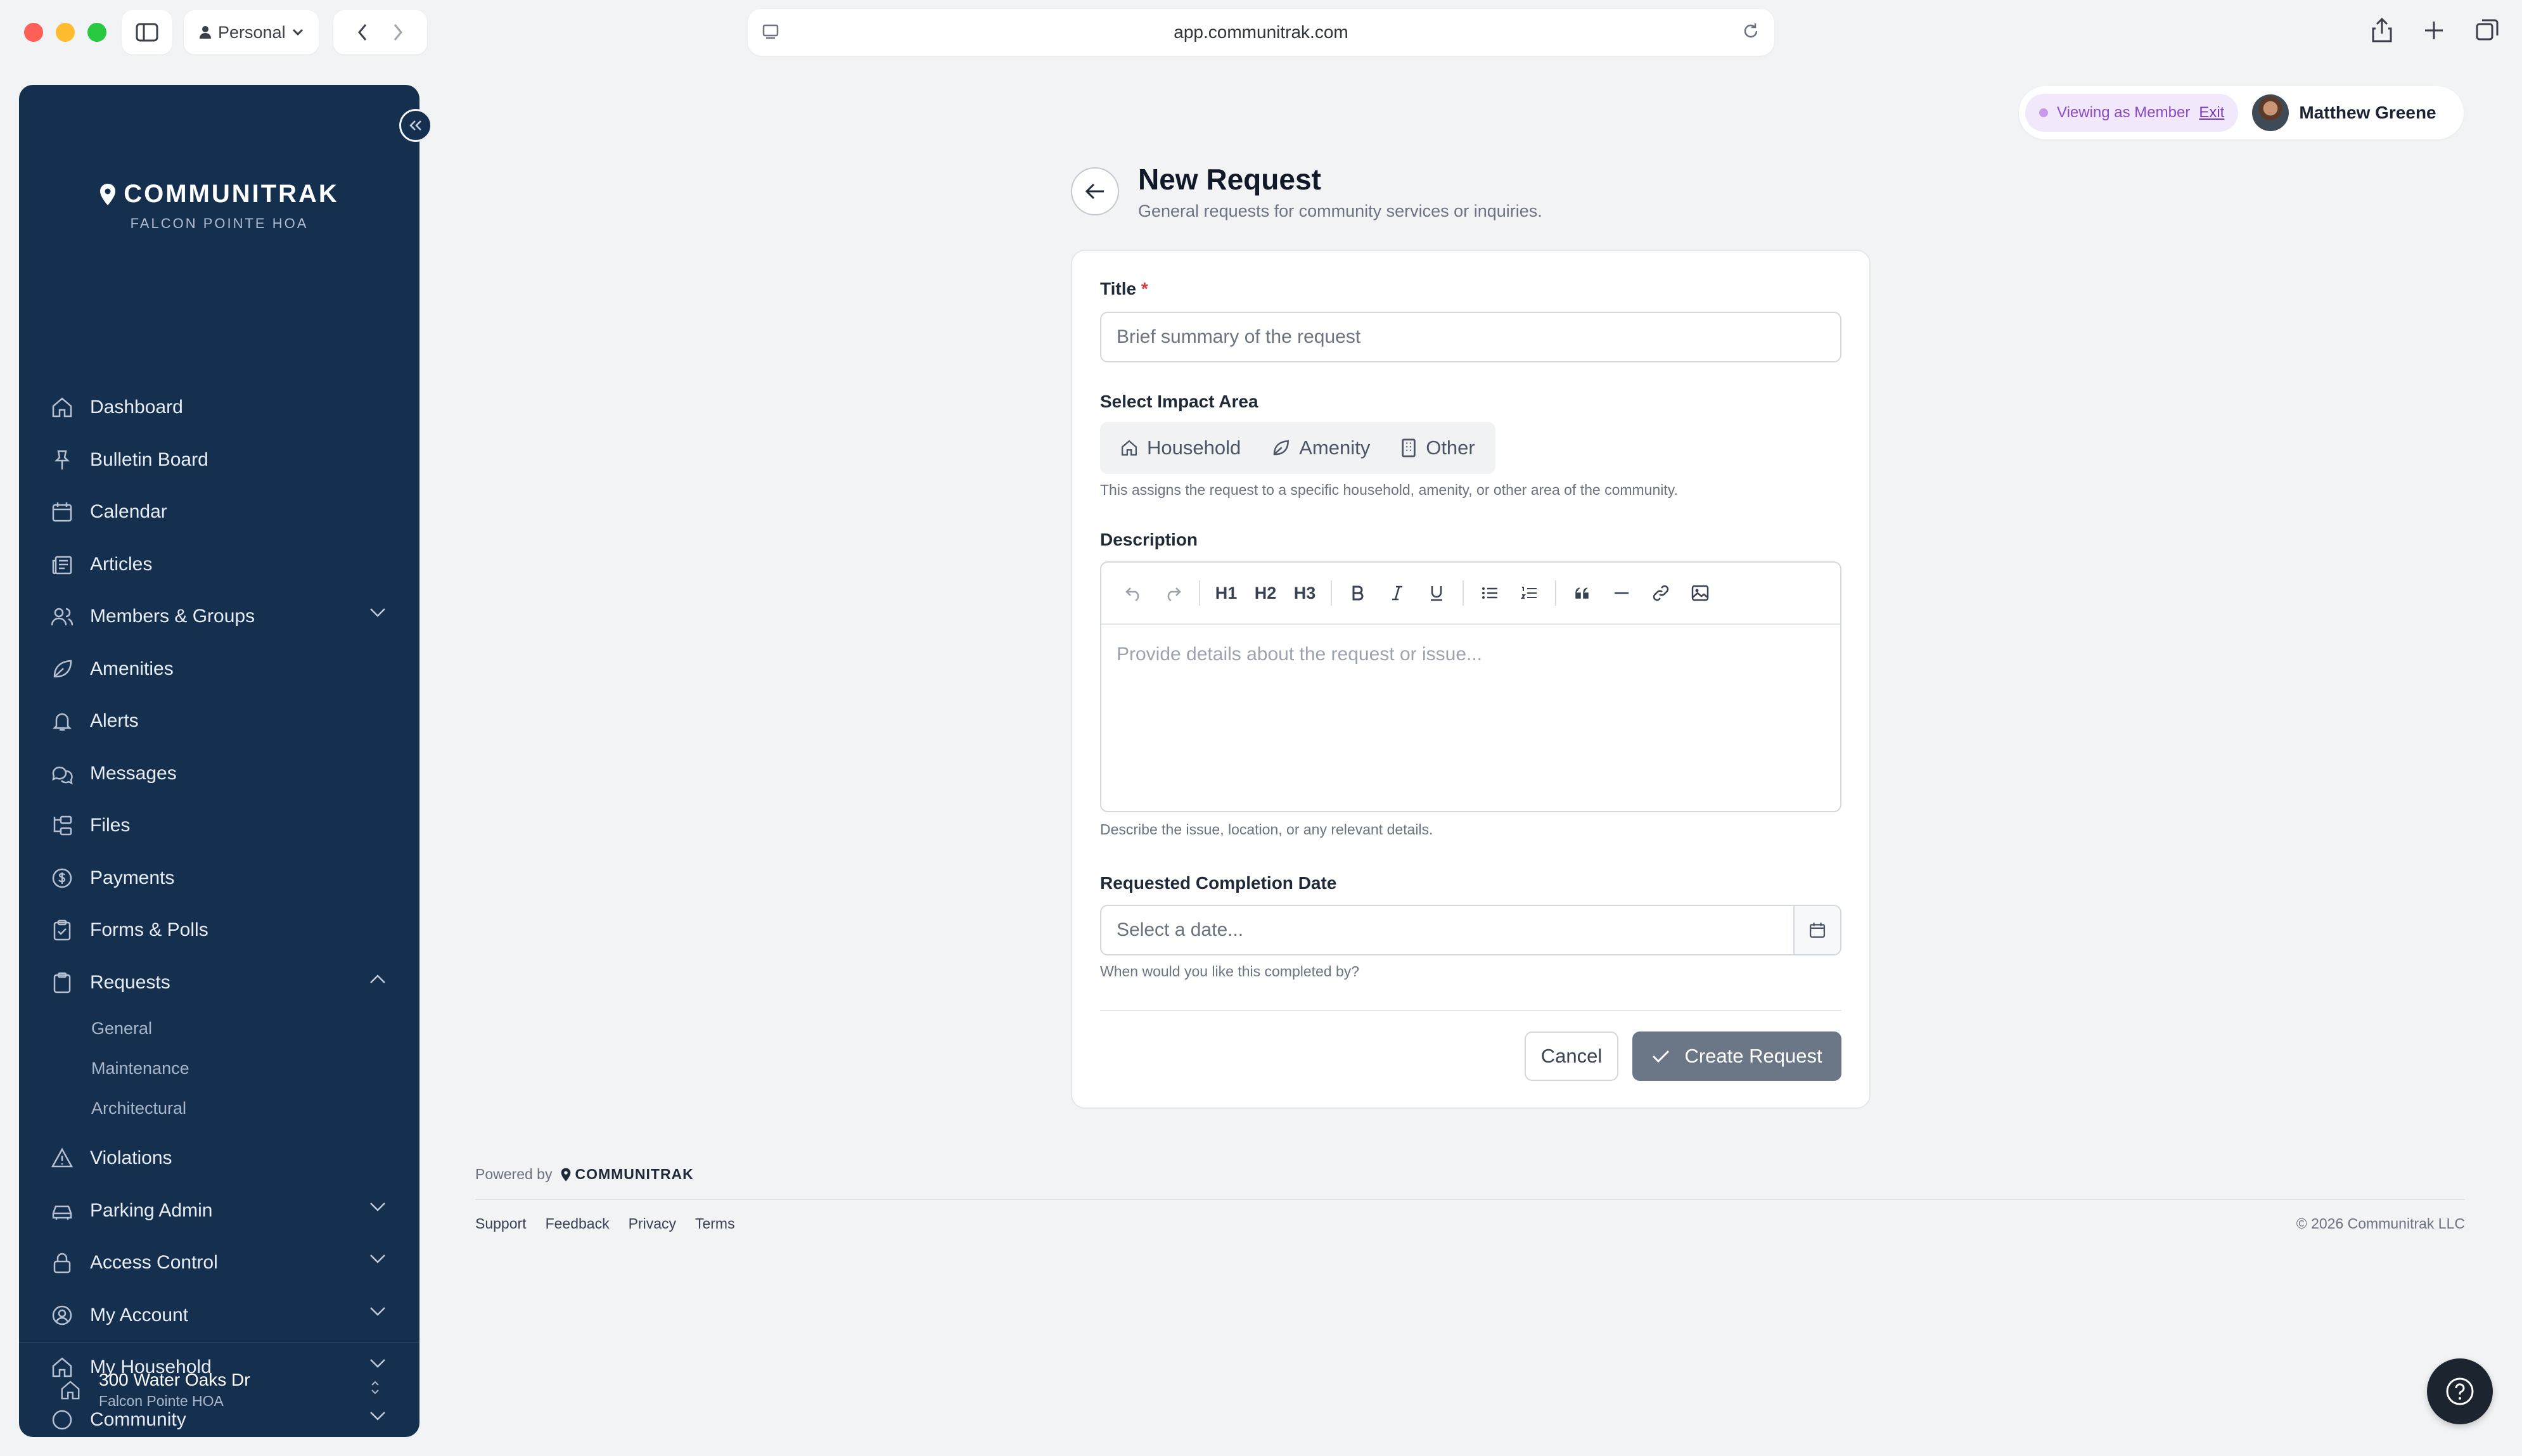 This screenshot has width=2522, height=1456. What do you see at coordinates (1582, 593) in the screenshot?
I see `blockquote-button` at bounding box center [1582, 593].